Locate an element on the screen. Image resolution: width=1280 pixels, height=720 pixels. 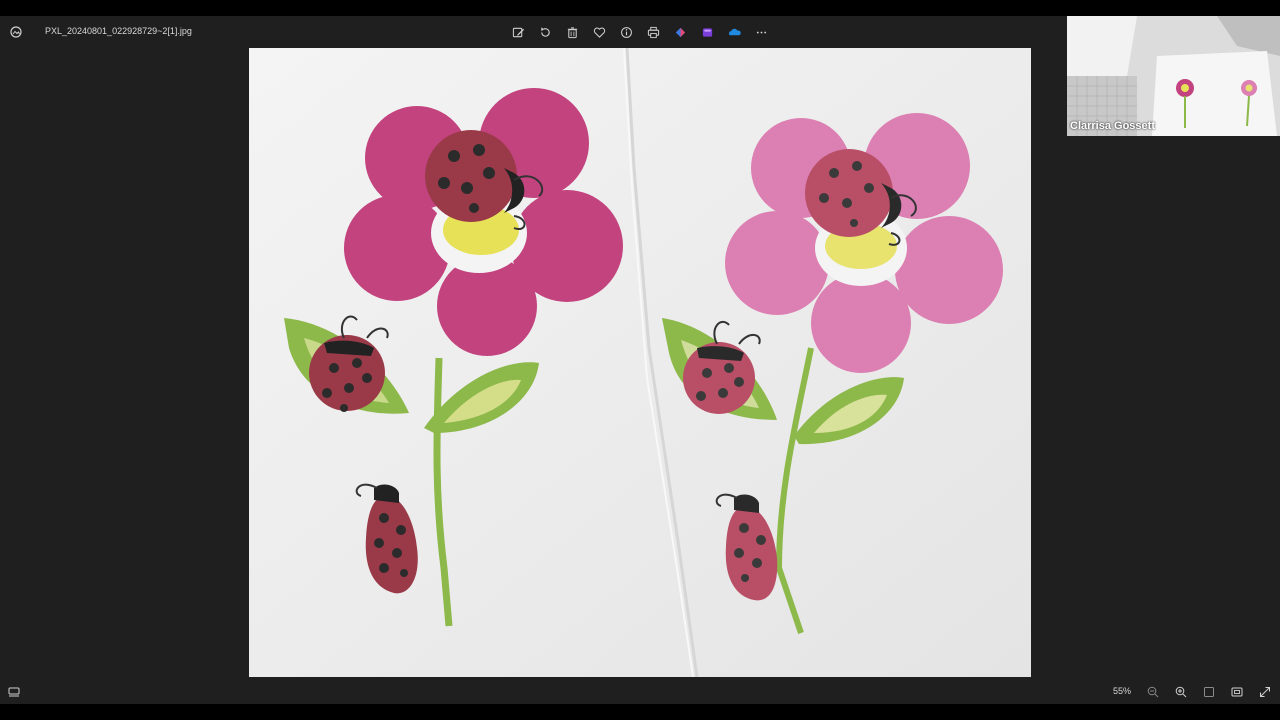
rotate-icon is located at coordinates (545, 31).